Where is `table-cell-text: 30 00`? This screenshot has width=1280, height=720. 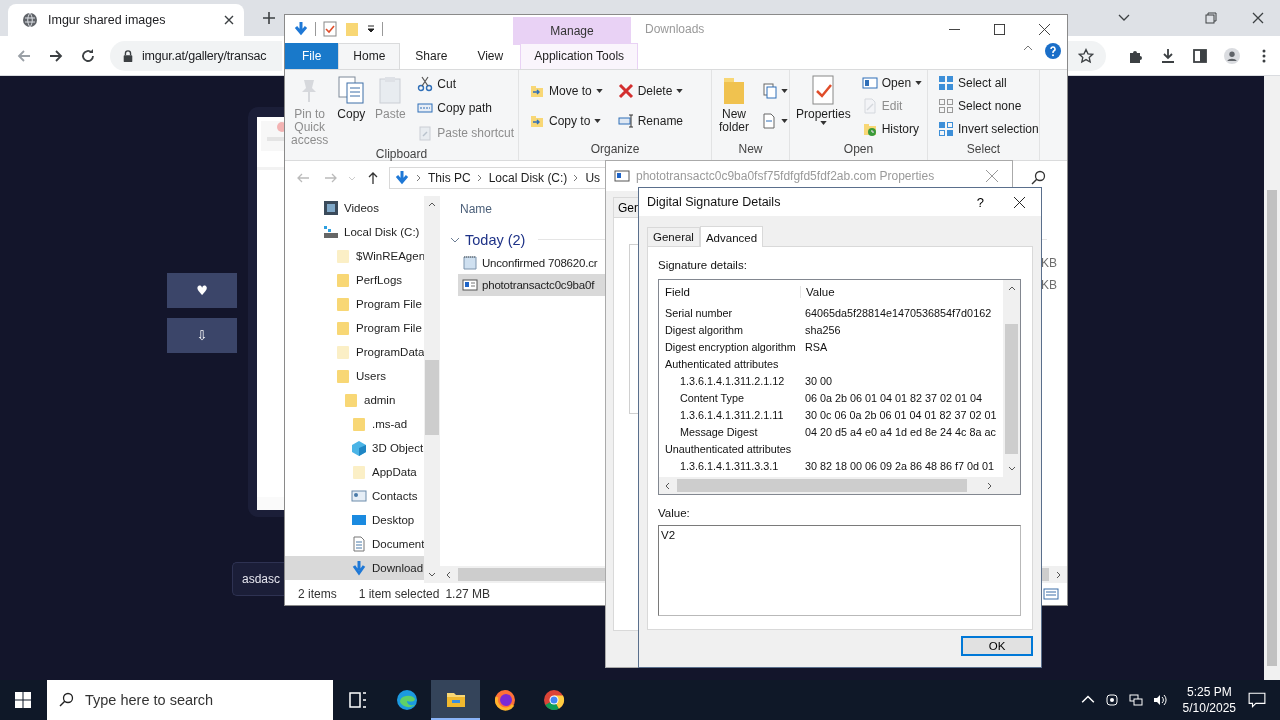 table-cell-text: 30 00 is located at coordinates (818, 380).